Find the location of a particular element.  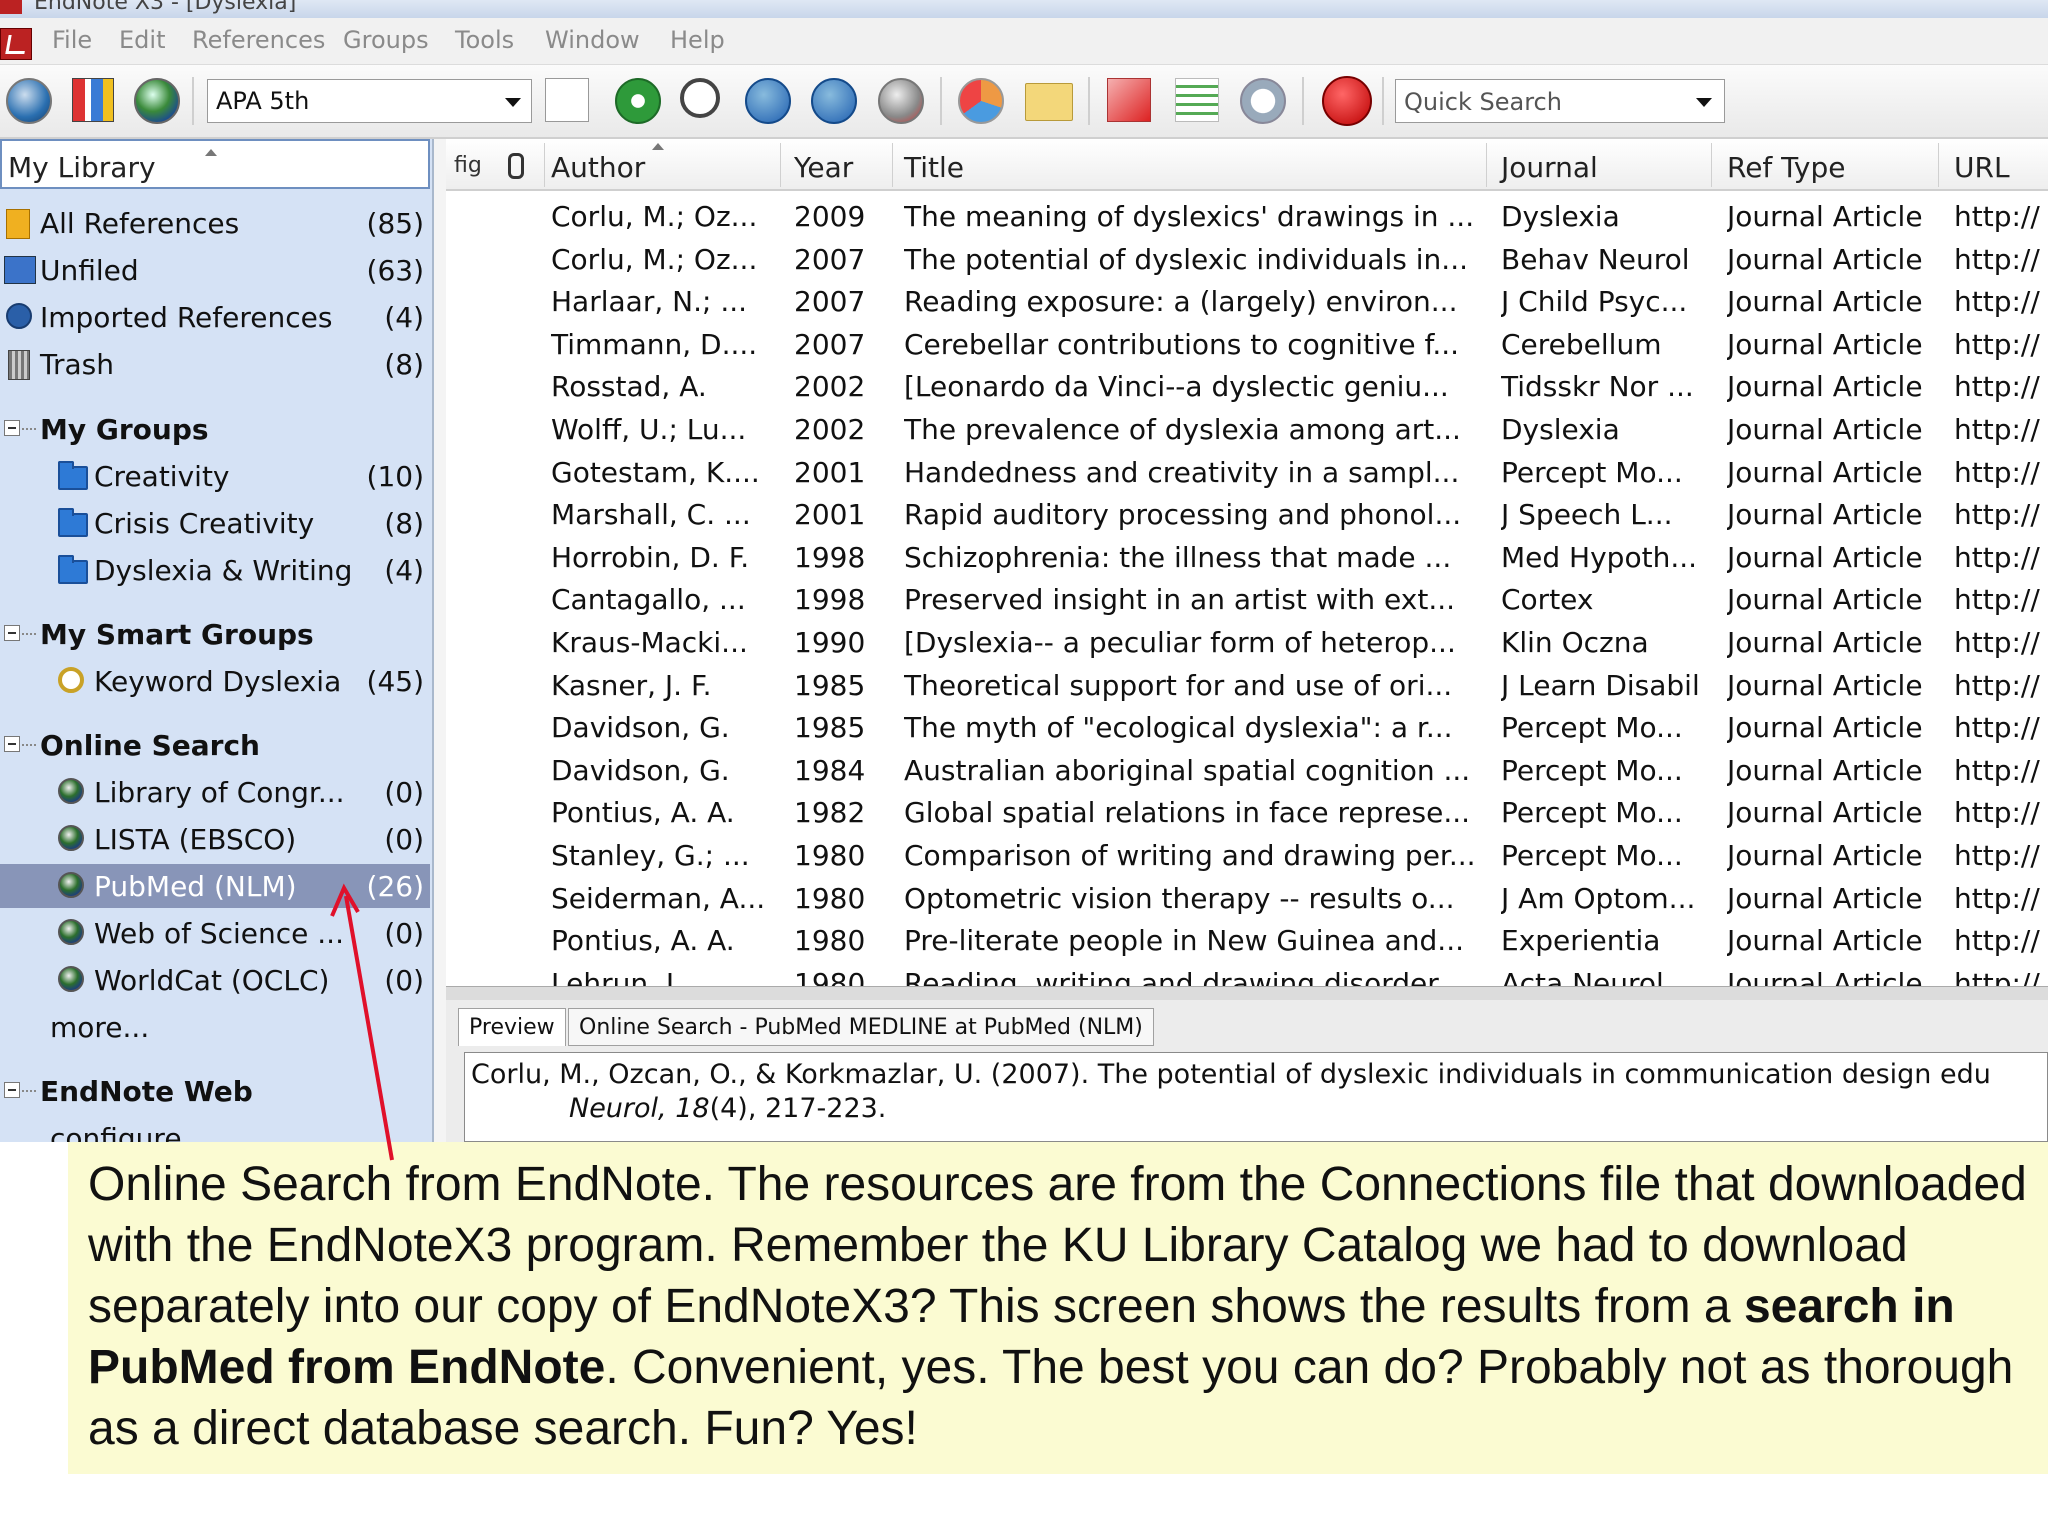

sidebar-item-crisis-creativity: Crisis Creativity (8) is located at coordinates (215, 523).